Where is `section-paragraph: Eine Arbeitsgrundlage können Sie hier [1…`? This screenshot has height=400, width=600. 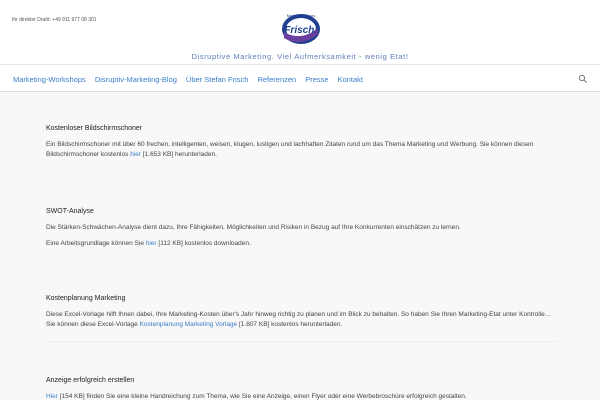 section-paragraph: Eine Arbeitsgrundlage können Sie hier [1… is located at coordinates (148, 243).